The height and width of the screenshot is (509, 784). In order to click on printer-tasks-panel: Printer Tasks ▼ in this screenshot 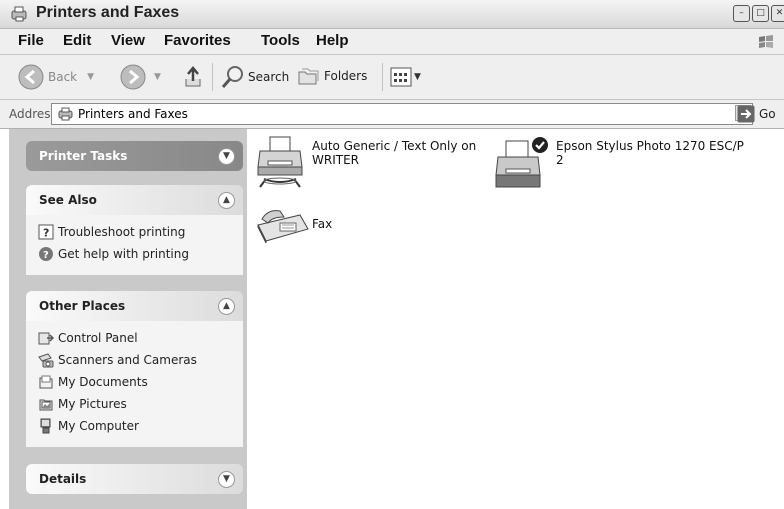, I will do `click(134, 156)`.